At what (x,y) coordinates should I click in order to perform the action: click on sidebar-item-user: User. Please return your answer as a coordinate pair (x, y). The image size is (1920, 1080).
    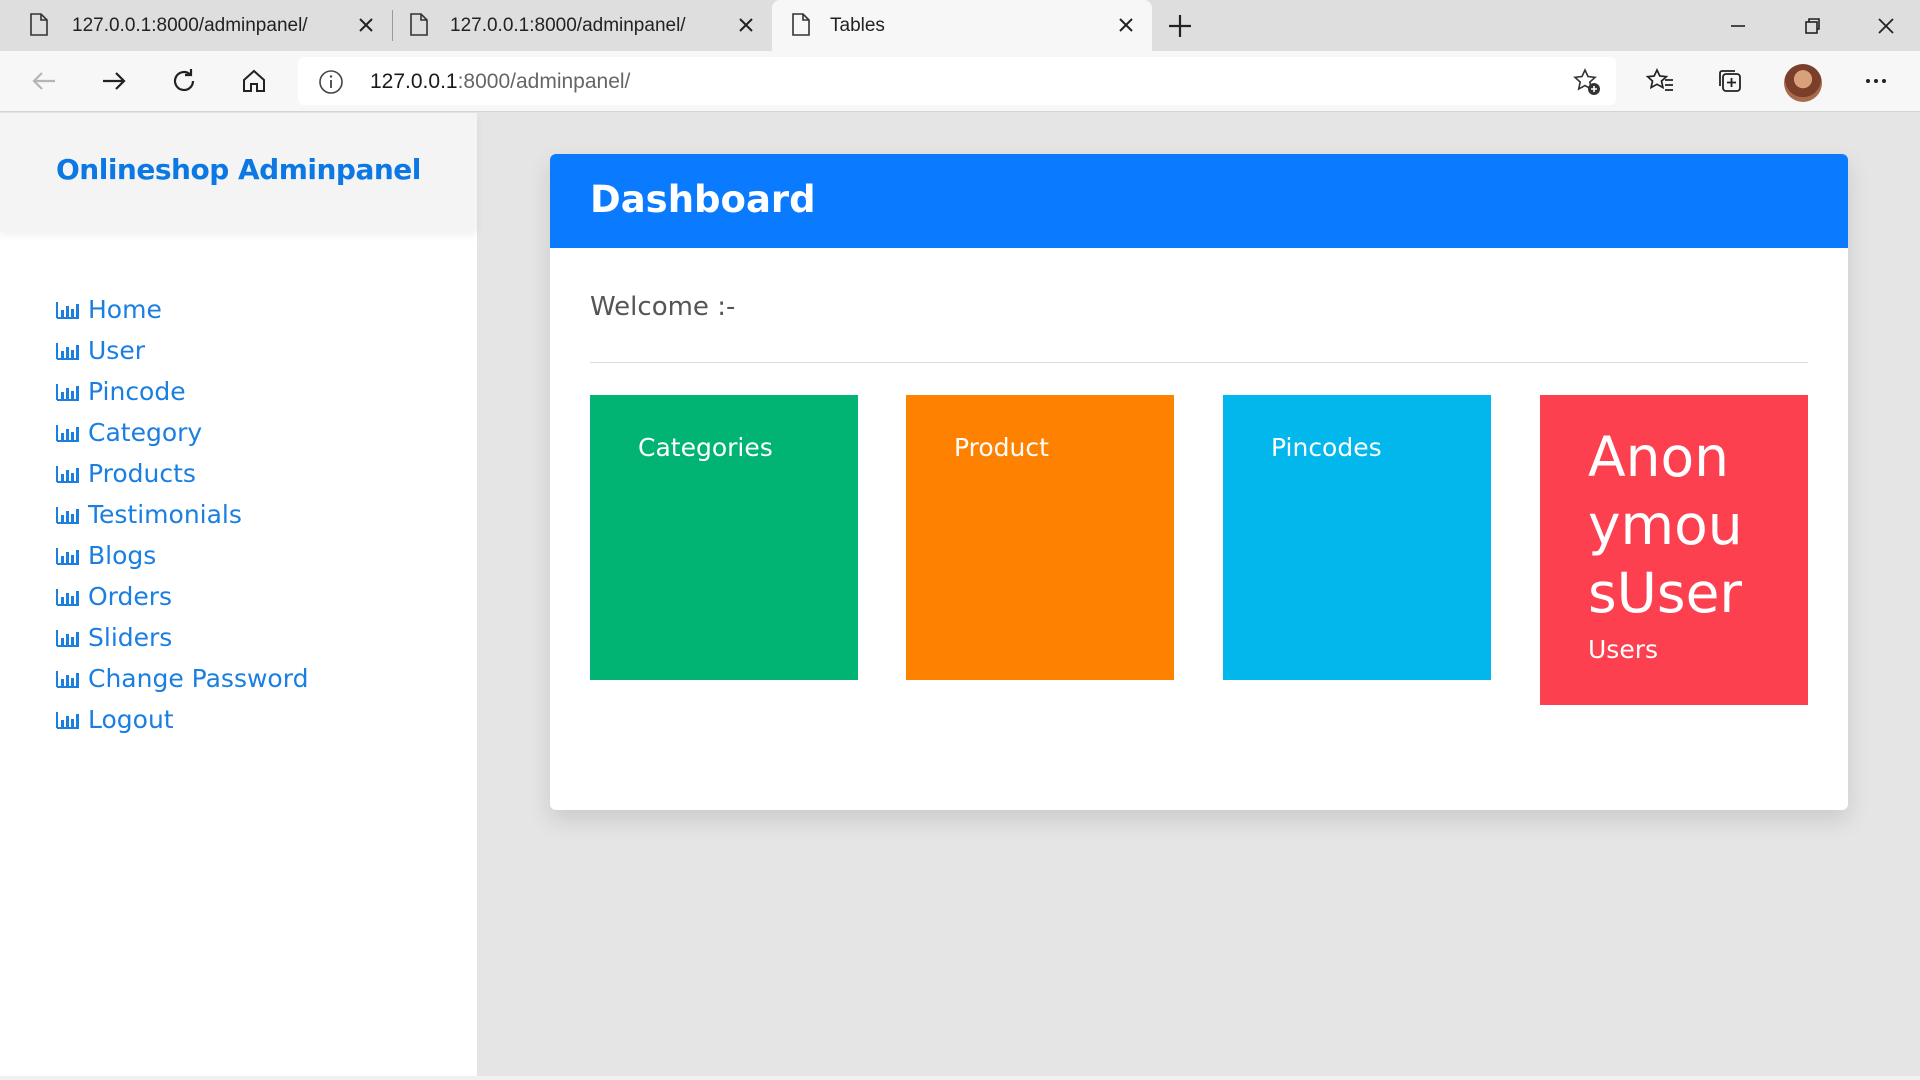
    Looking at the image, I should click on (182, 350).